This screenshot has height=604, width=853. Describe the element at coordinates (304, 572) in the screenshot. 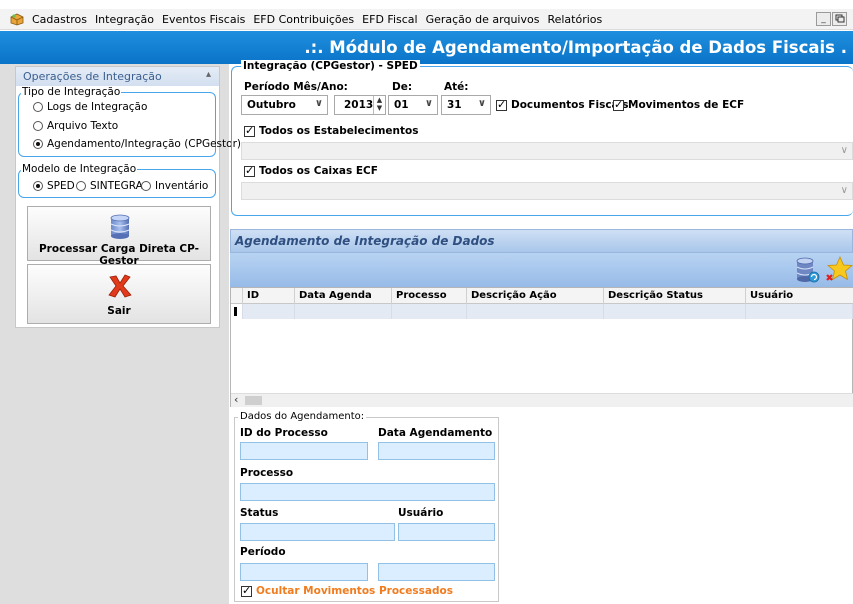

I see `periodo-inicio-field` at that location.